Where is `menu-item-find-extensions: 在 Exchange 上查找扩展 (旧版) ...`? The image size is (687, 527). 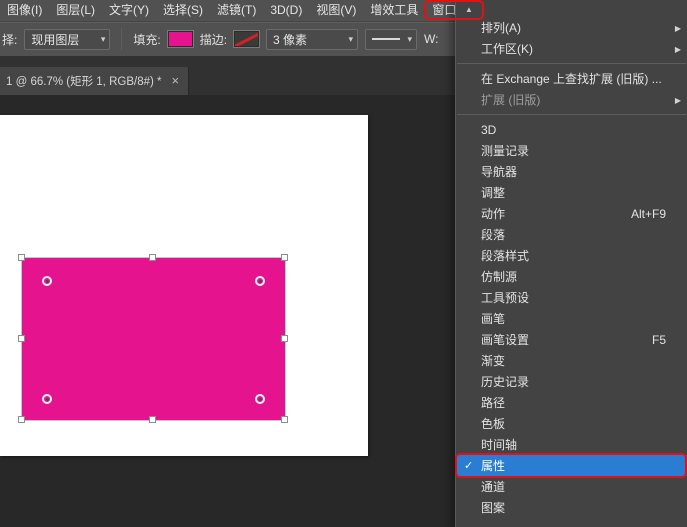
menu-item-find-extensions: 在 Exchange 上查找扩展 (旧版) ... is located at coordinates (571, 78).